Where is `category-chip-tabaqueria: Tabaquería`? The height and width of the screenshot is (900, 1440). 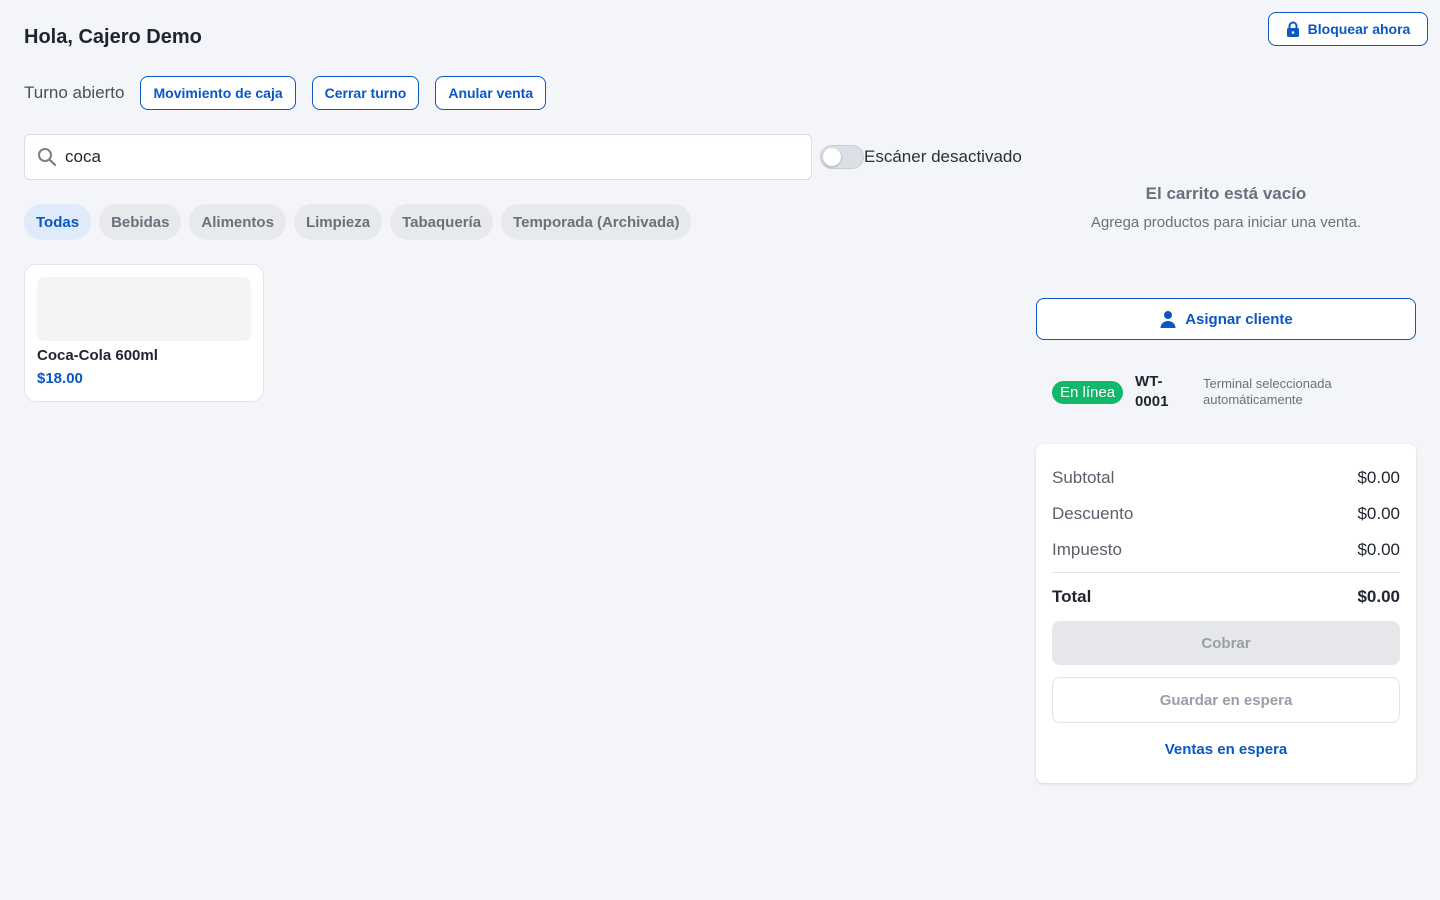
category-chip-tabaqueria: Tabaquería is located at coordinates (442, 222).